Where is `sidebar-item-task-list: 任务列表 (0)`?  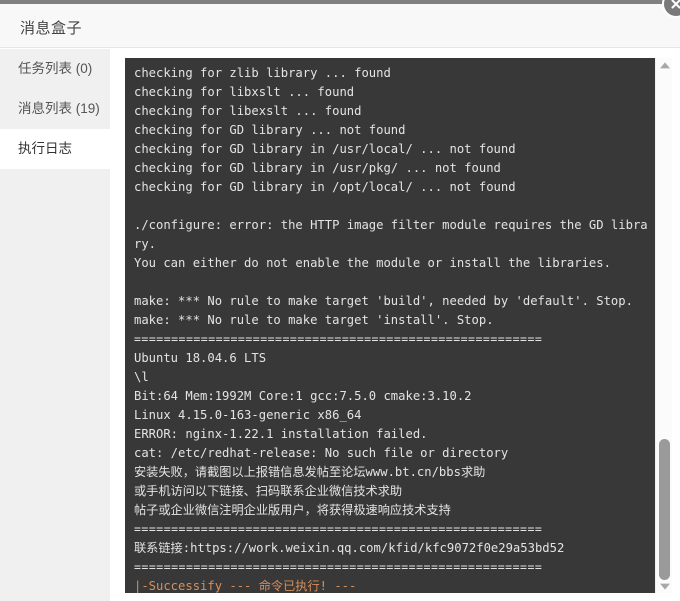
sidebar-item-task-list: 任务列表 (0) is located at coordinates (55, 69).